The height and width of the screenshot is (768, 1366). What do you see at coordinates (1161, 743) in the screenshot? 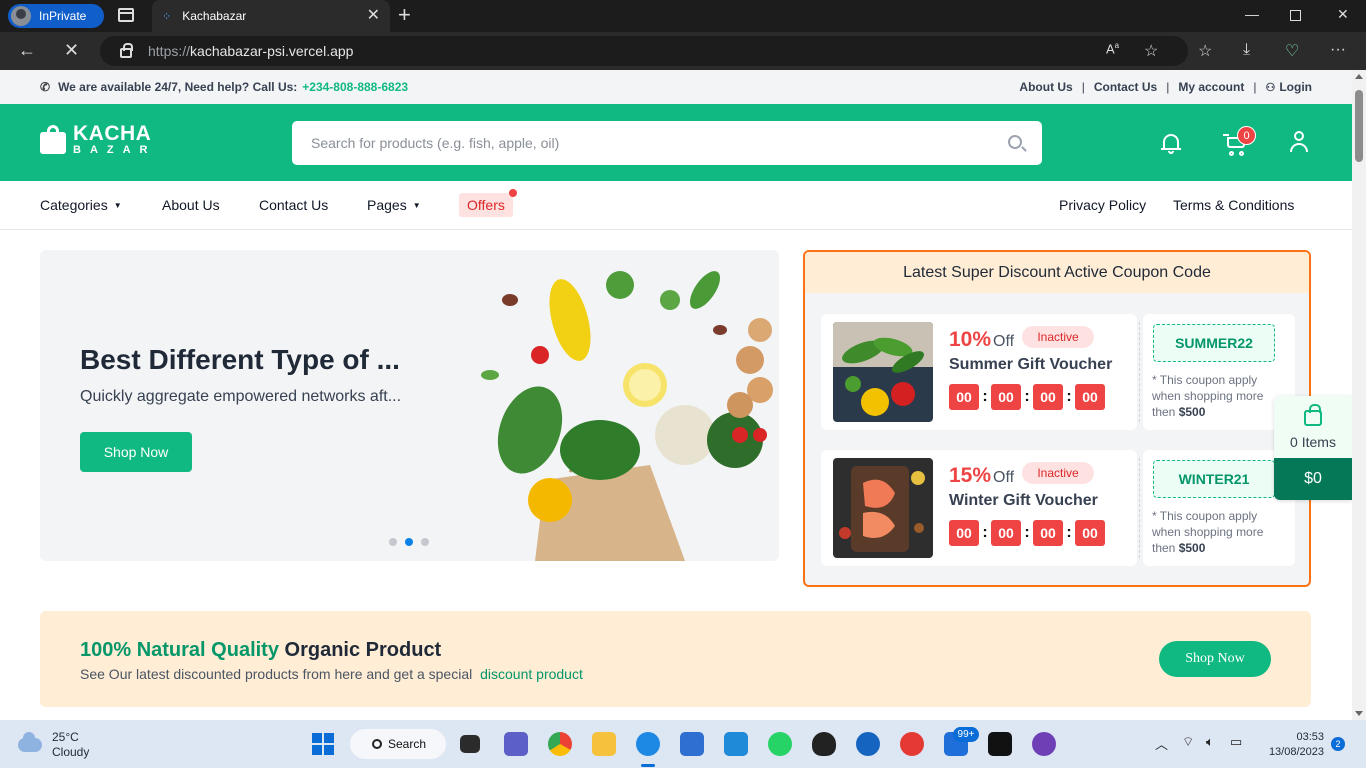
I see `tray-overflow-chevron-icon: ︿` at bounding box center [1161, 743].